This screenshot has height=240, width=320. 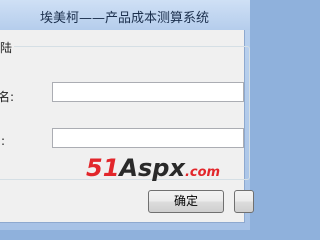 What do you see at coordinates (202, 172) in the screenshot?
I see `watermark-part-com: .com` at bounding box center [202, 172].